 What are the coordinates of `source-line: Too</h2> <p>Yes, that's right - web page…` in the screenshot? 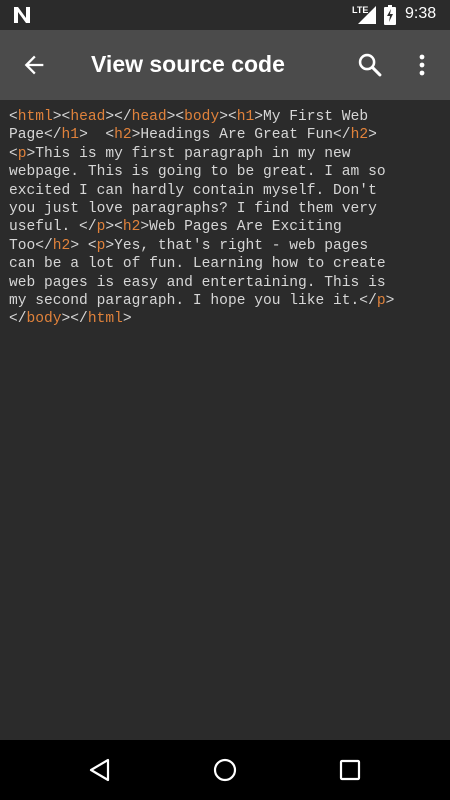 It's located at (188, 246).